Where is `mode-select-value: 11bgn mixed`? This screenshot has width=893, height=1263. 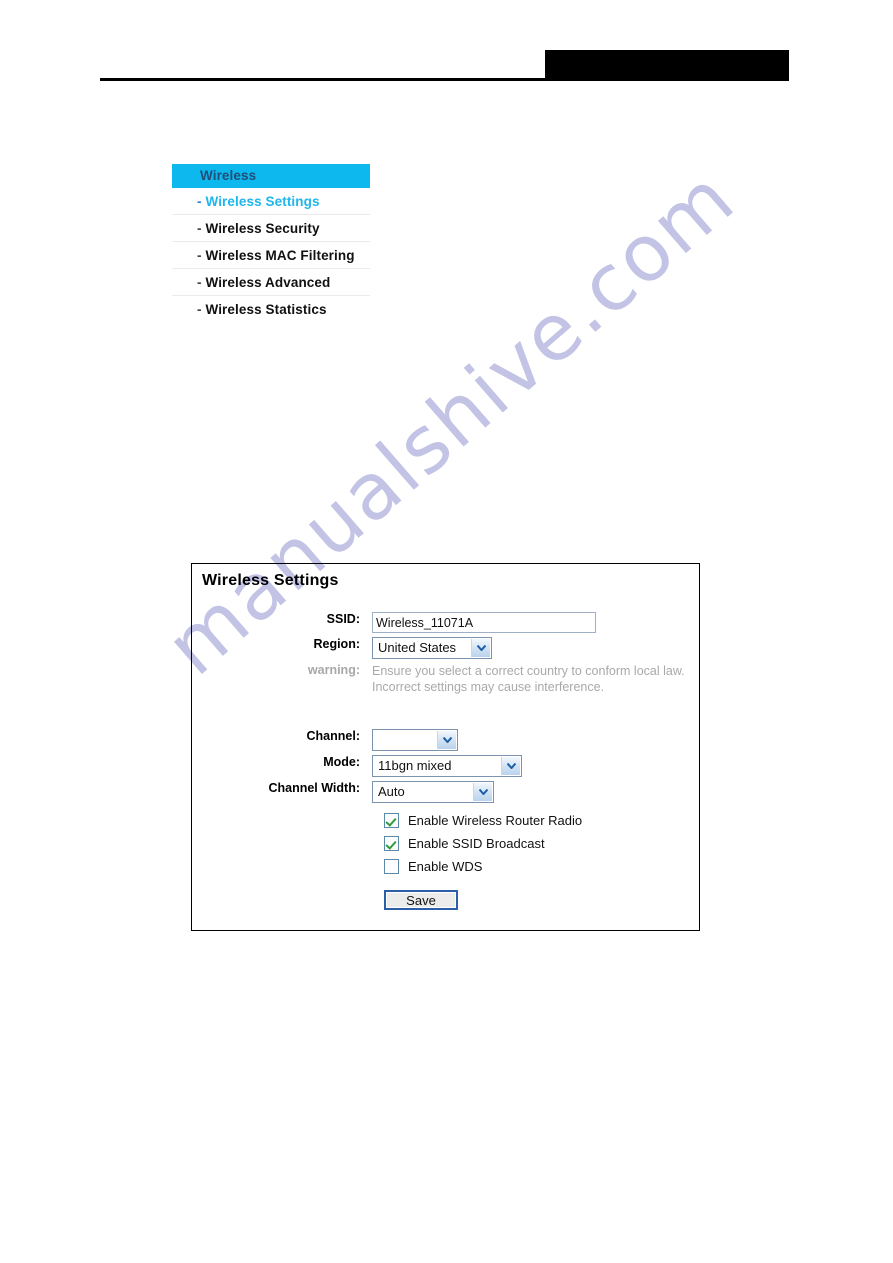
mode-select-value: 11bgn mixed is located at coordinates (415, 765).